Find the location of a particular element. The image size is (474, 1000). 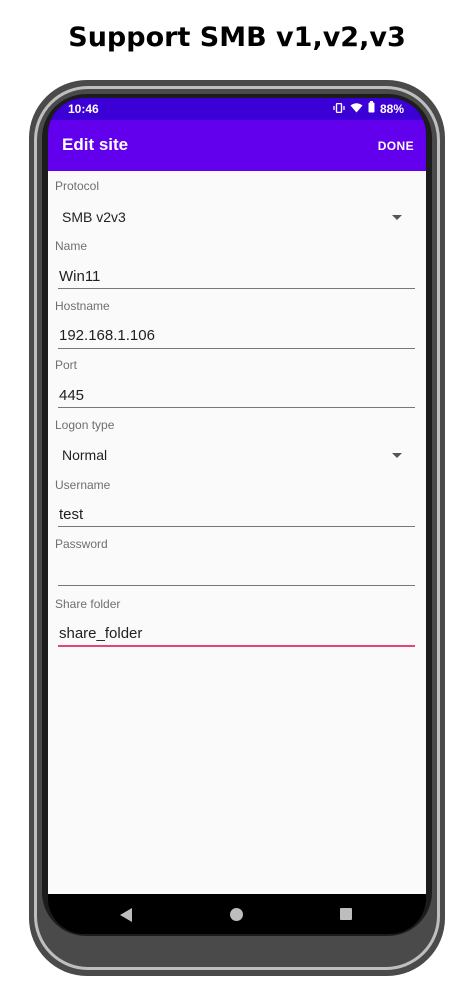

name-input: Win11 is located at coordinates (79, 276).